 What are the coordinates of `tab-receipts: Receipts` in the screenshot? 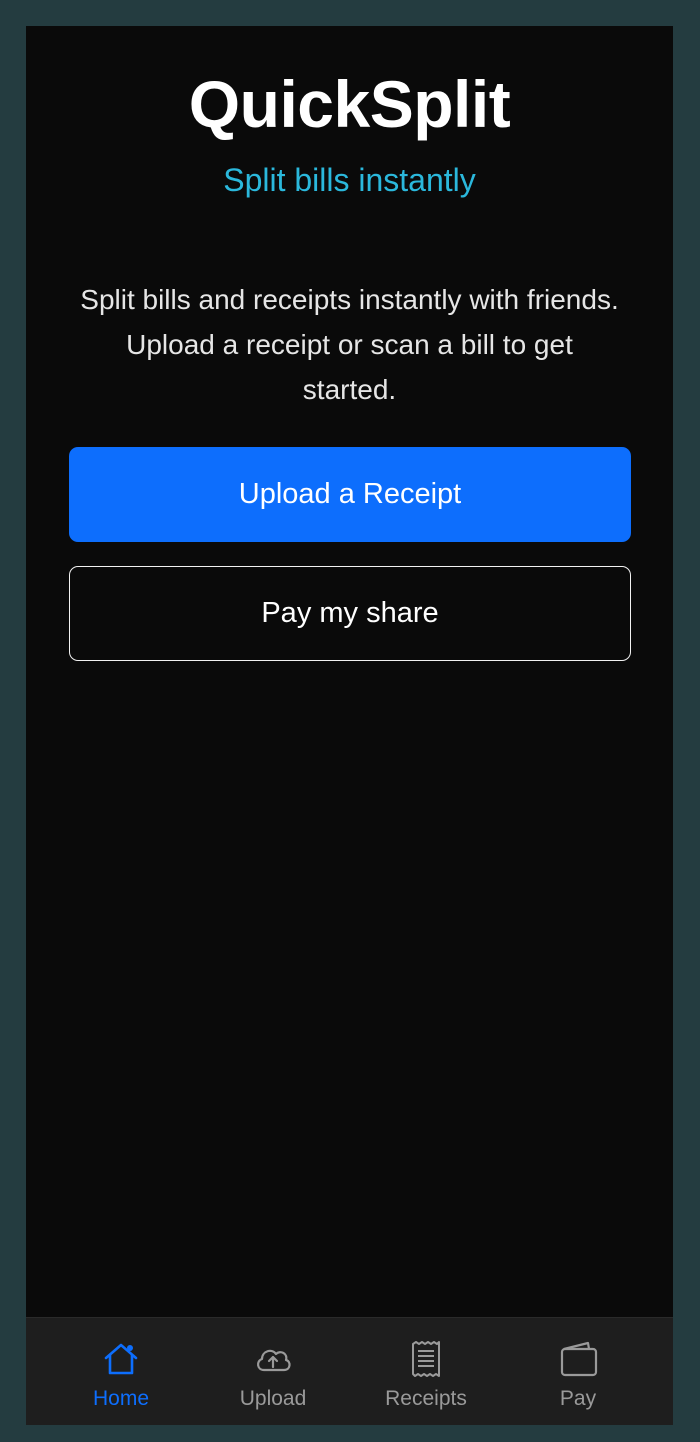 It's located at (426, 1371).